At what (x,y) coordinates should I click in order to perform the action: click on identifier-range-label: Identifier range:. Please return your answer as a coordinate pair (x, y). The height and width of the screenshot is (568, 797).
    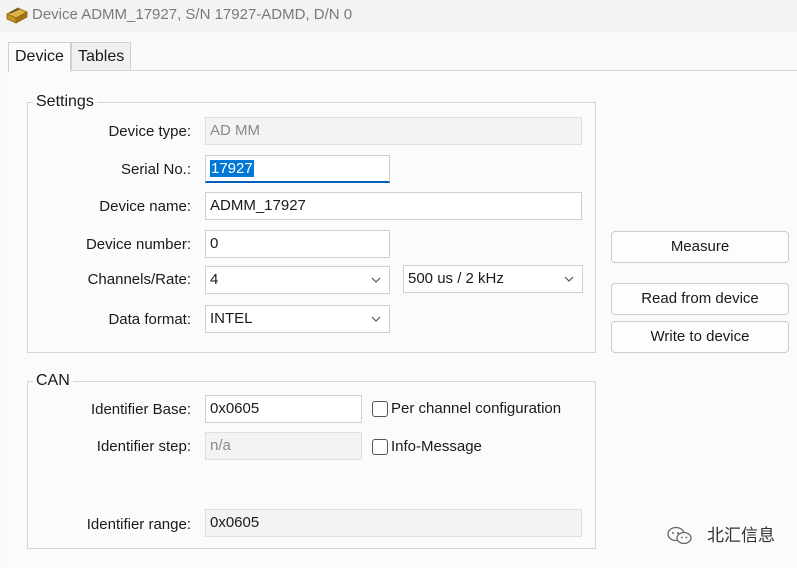
    Looking at the image, I should click on (138, 524).